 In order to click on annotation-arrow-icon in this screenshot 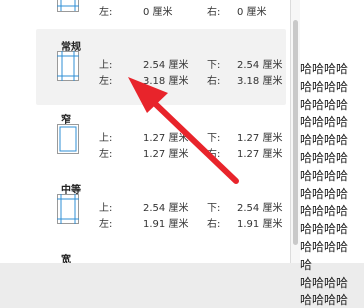, I will do `click(183, 130)`.